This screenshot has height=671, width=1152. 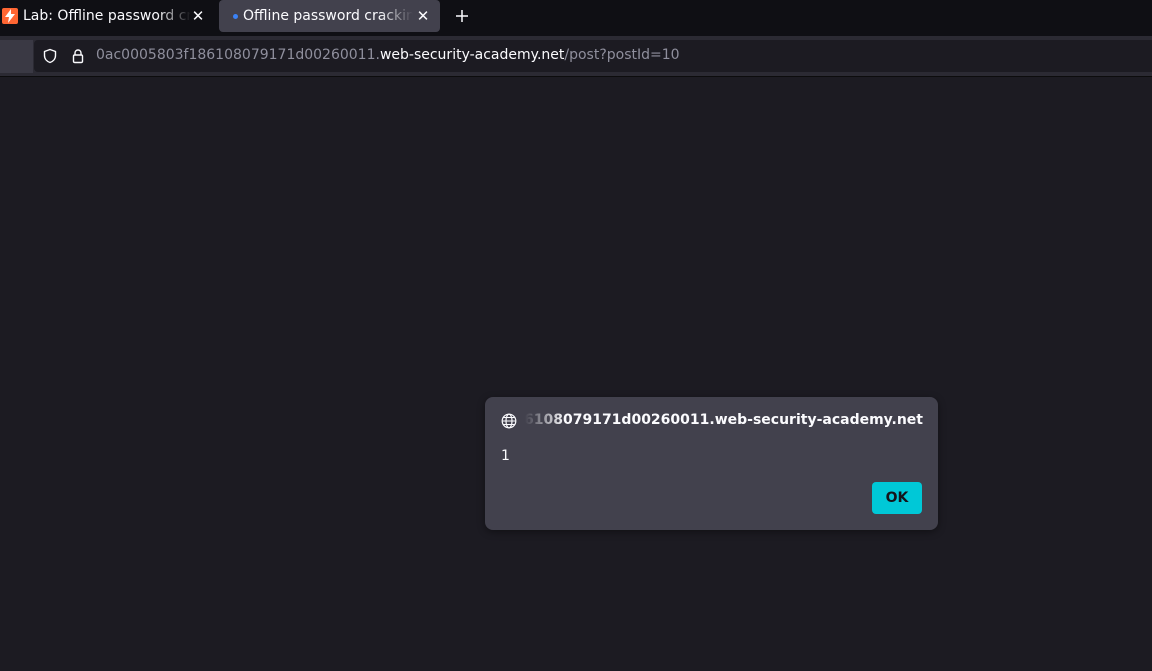 I want to click on shield-icon, so click(x=50, y=56).